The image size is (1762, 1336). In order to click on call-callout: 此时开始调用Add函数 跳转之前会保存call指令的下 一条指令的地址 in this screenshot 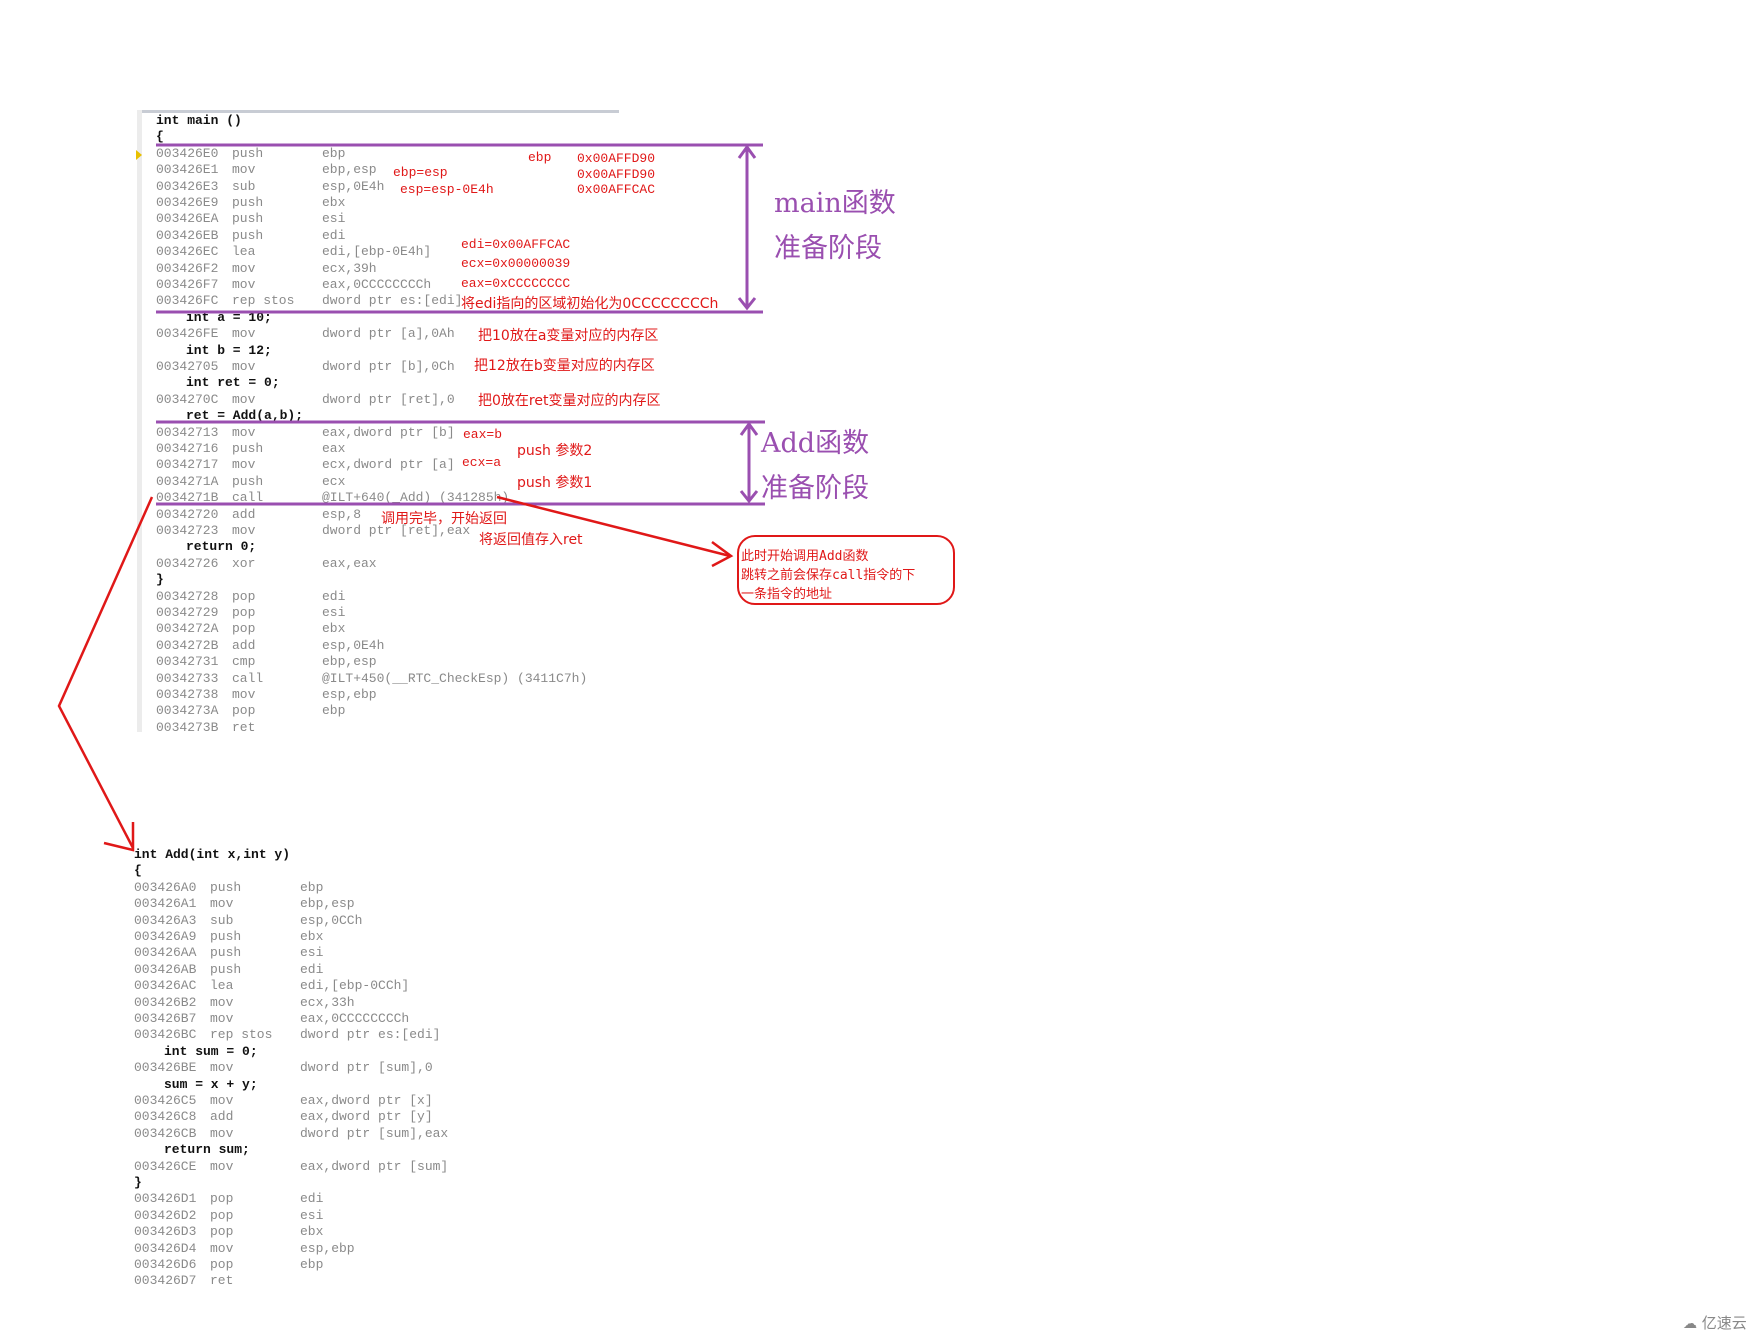, I will do `click(846, 570)`.